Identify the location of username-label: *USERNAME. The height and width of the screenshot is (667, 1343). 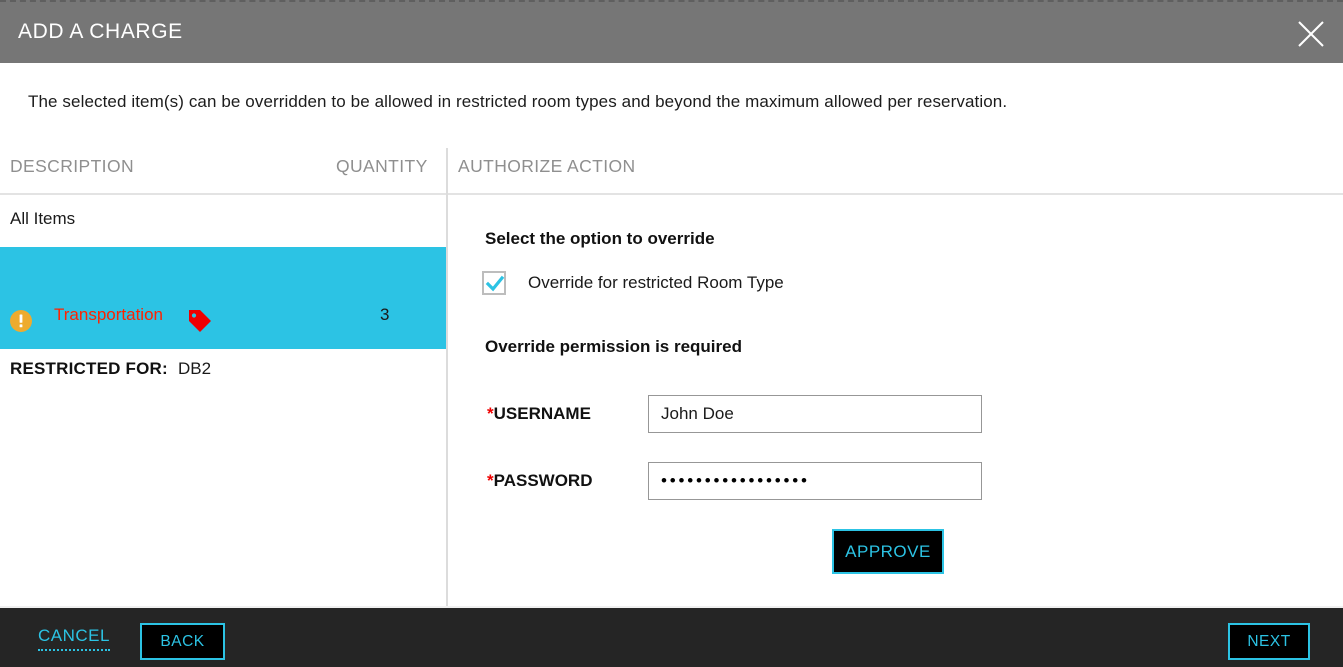
(539, 414).